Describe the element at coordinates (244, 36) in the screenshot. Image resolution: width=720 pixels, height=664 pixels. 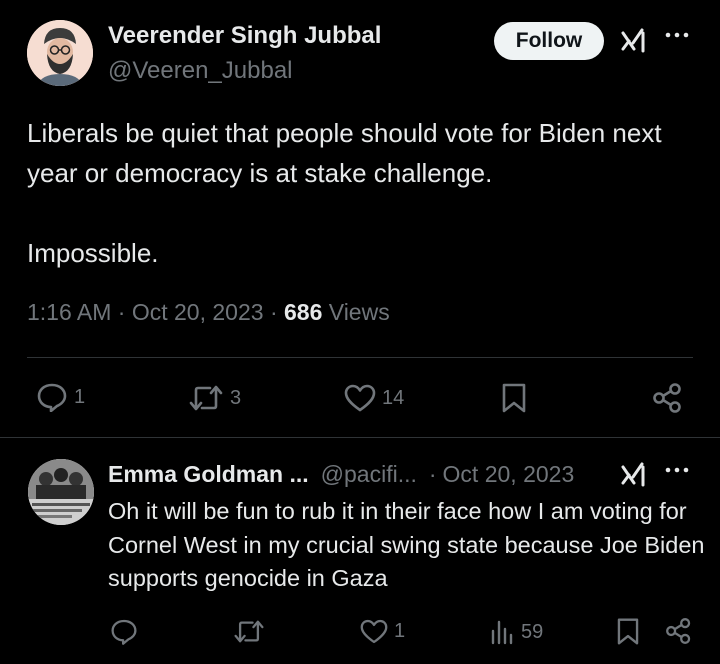
I see `author-name: Veerender Singh Jubbal` at that location.